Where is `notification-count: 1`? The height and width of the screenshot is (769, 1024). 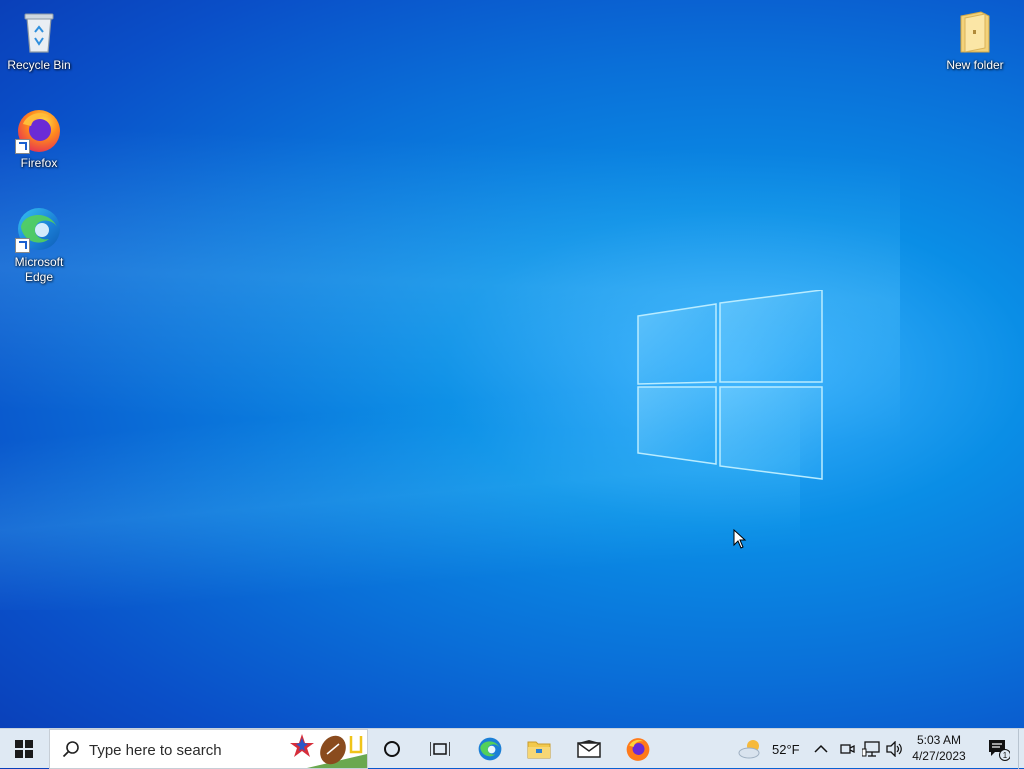 notification-count: 1 is located at coordinates (1005, 755).